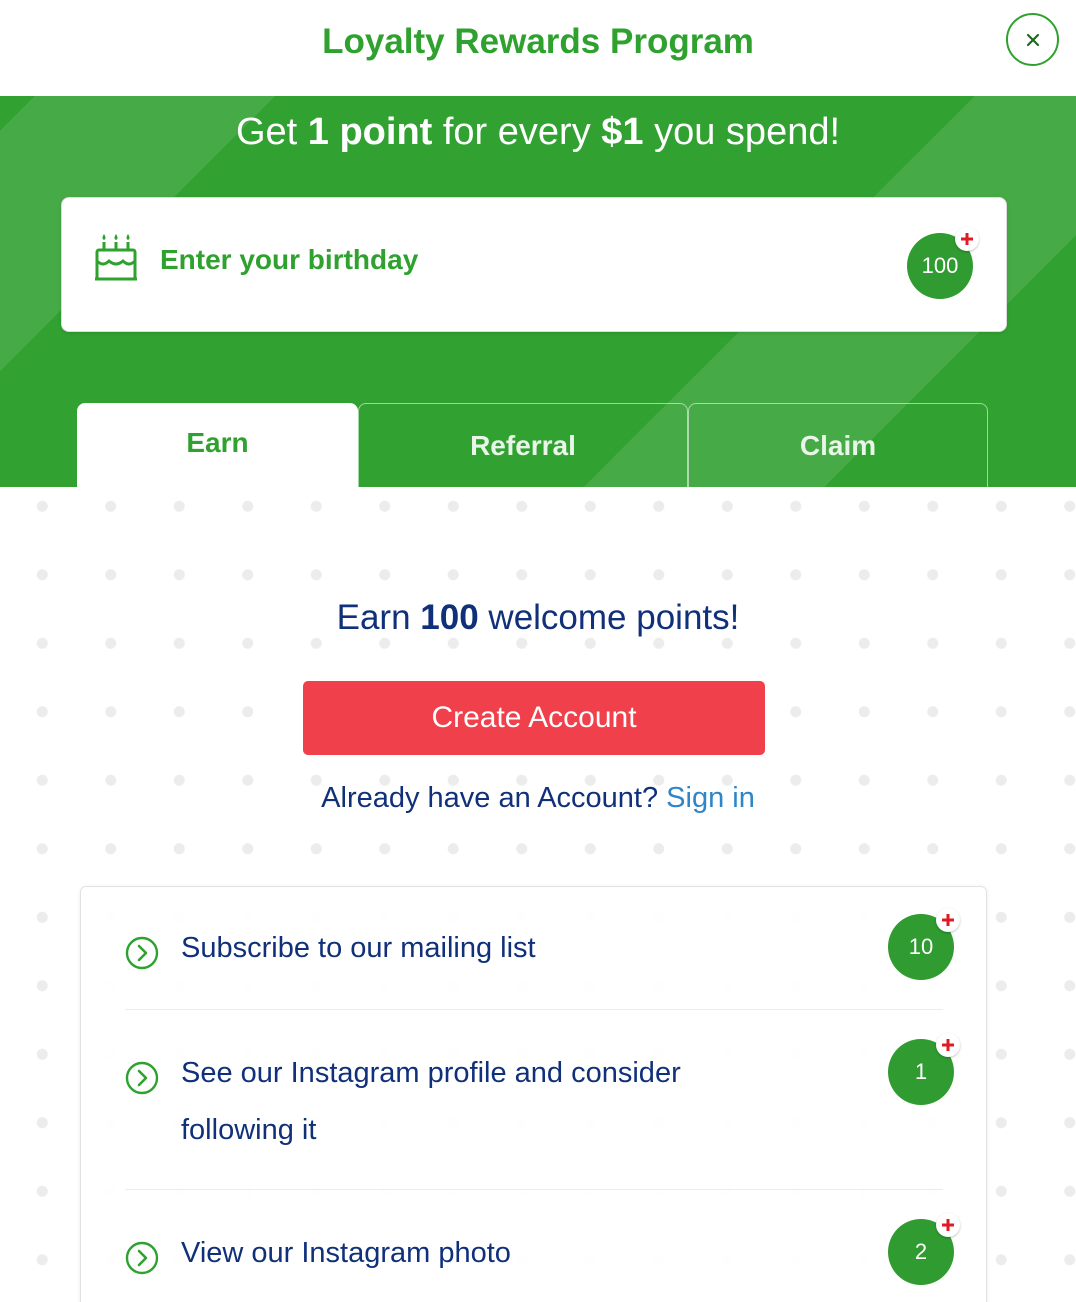 The width and height of the screenshot is (1076, 1302). What do you see at coordinates (217, 442) in the screenshot?
I see `tab-label: Earn` at bounding box center [217, 442].